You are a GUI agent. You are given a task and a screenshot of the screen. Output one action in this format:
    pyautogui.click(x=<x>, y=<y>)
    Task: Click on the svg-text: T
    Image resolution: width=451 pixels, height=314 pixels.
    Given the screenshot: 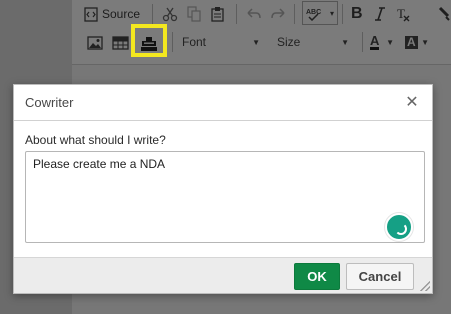 What is the action you would take?
    pyautogui.click(x=401, y=13)
    